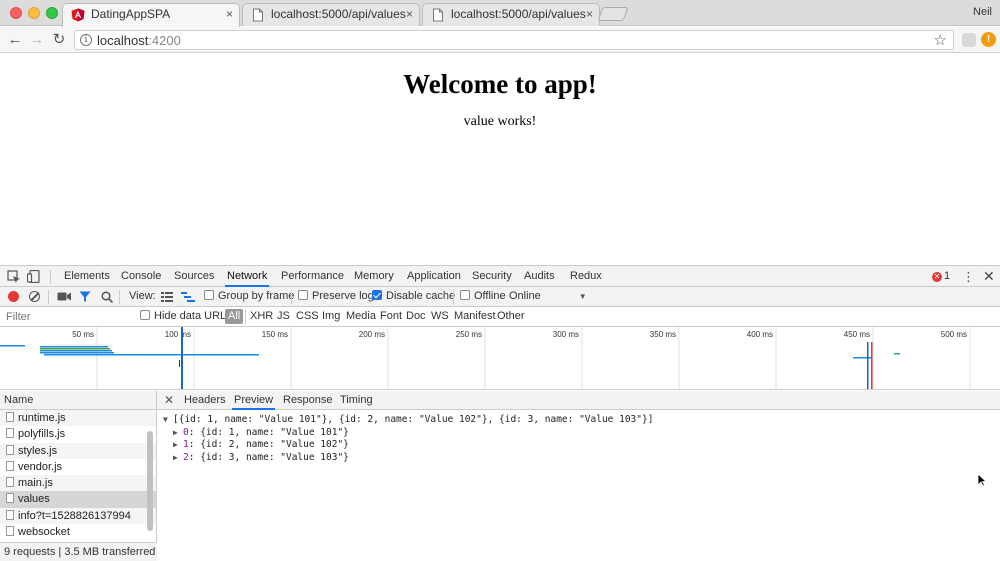  What do you see at coordinates (78, 400) in the screenshot?
I see `name-column-header: Name` at bounding box center [78, 400].